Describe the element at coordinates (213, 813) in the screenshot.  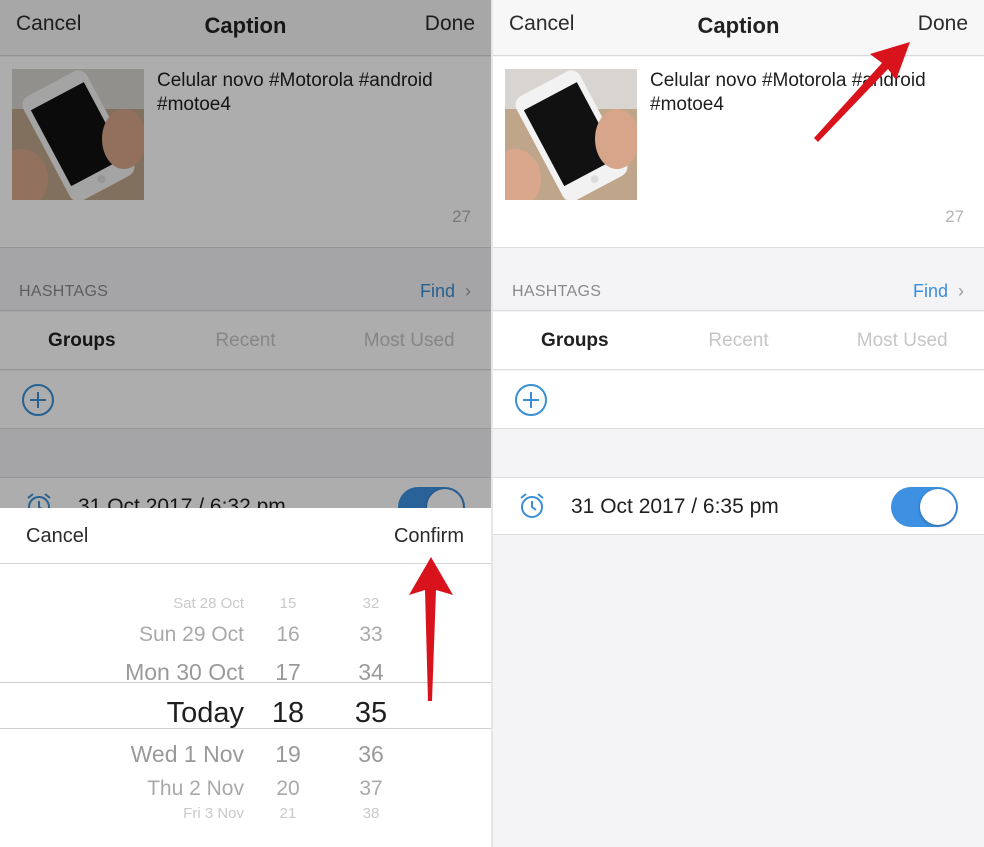
I see `picker-date-item: Fri 3 Nov` at that location.